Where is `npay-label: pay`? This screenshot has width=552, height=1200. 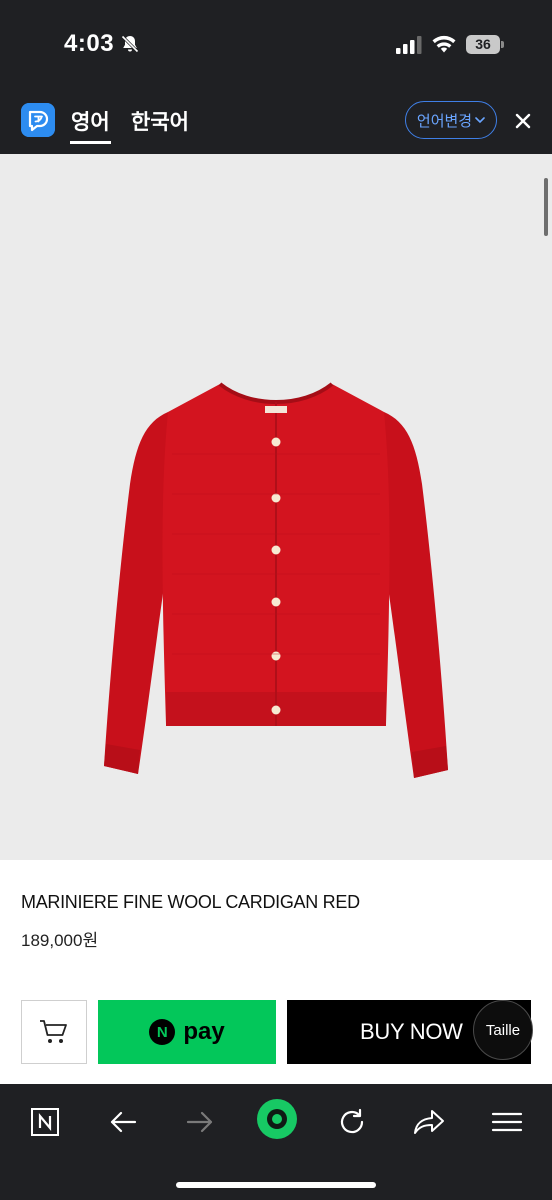
npay-label: pay is located at coordinates (204, 1031).